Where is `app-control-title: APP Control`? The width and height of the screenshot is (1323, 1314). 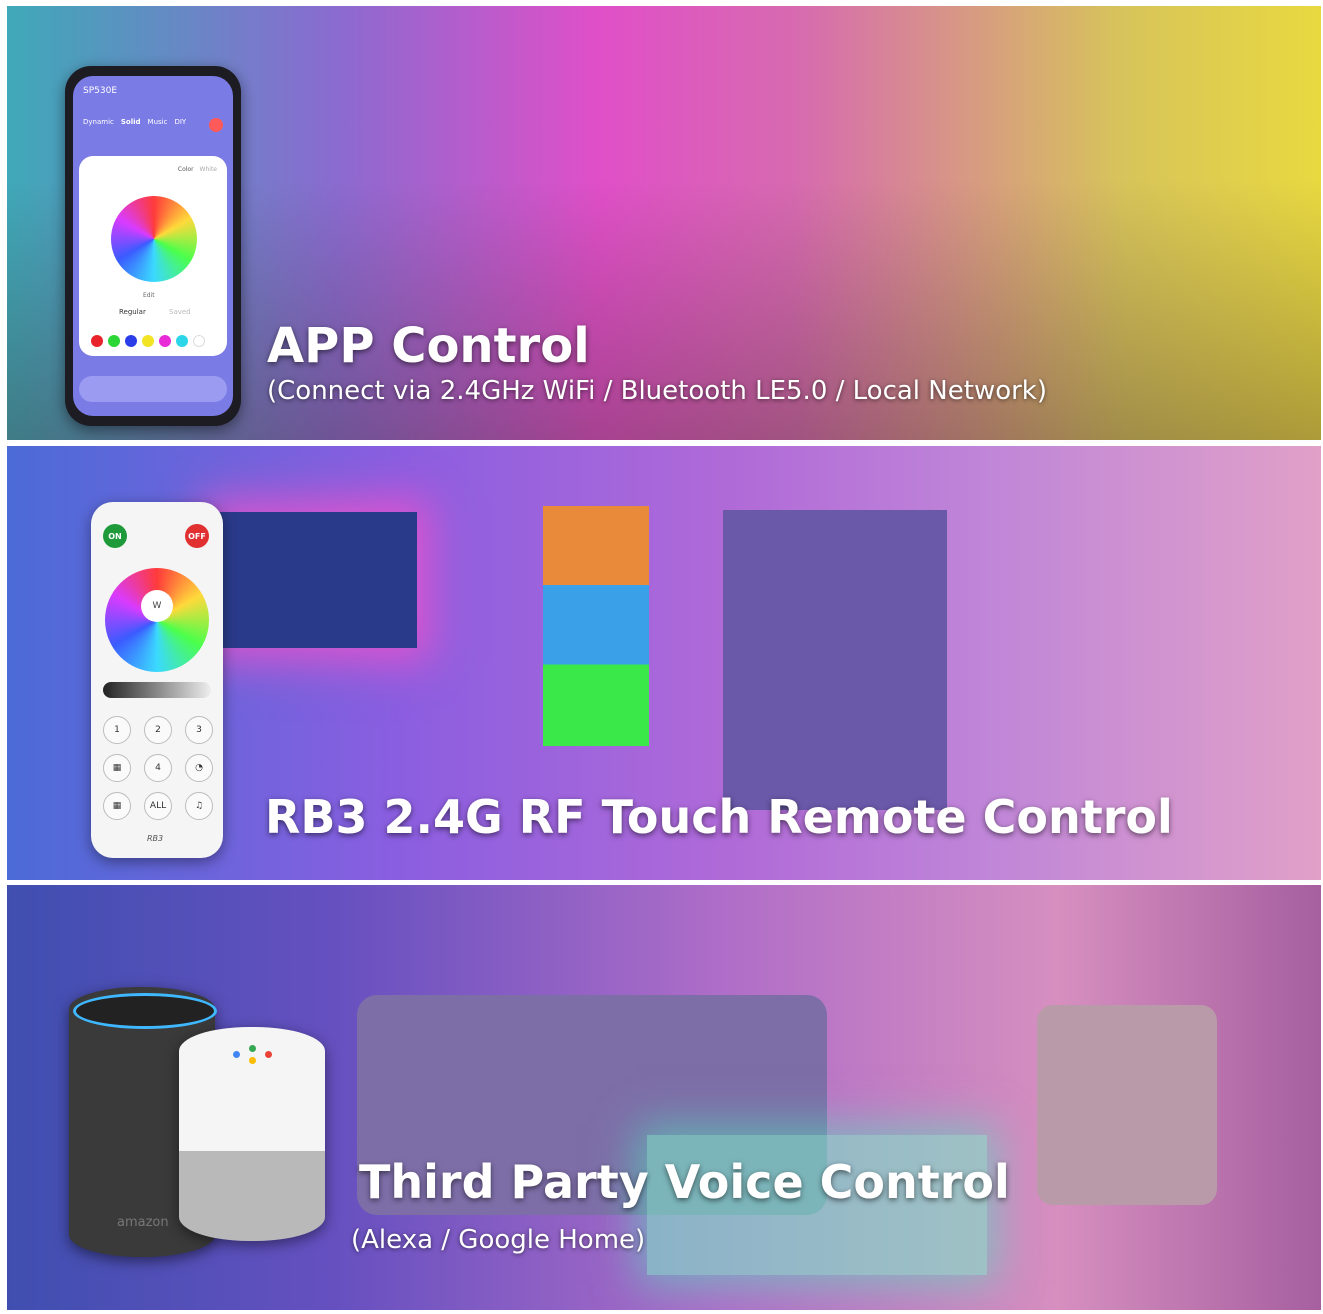 app-control-title: APP Control is located at coordinates (428, 346).